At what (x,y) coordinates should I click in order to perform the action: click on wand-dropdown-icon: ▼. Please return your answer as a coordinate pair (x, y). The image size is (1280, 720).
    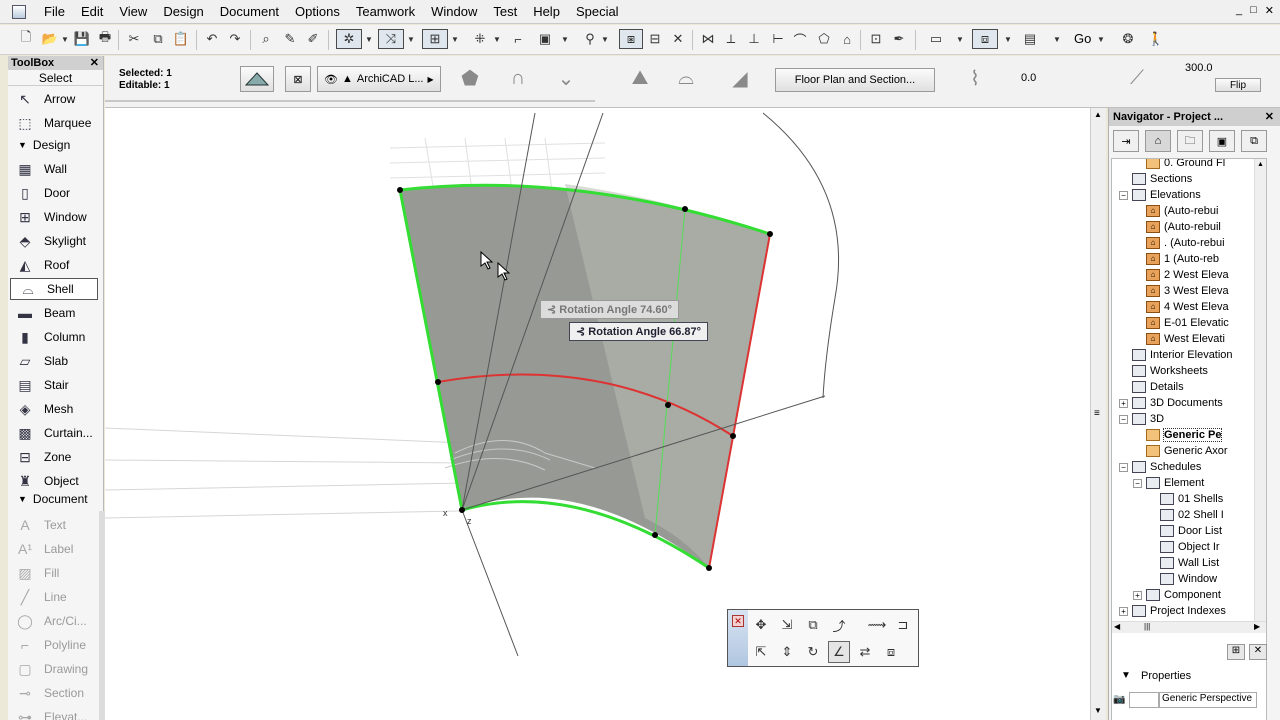
    Looking at the image, I should click on (497, 39).